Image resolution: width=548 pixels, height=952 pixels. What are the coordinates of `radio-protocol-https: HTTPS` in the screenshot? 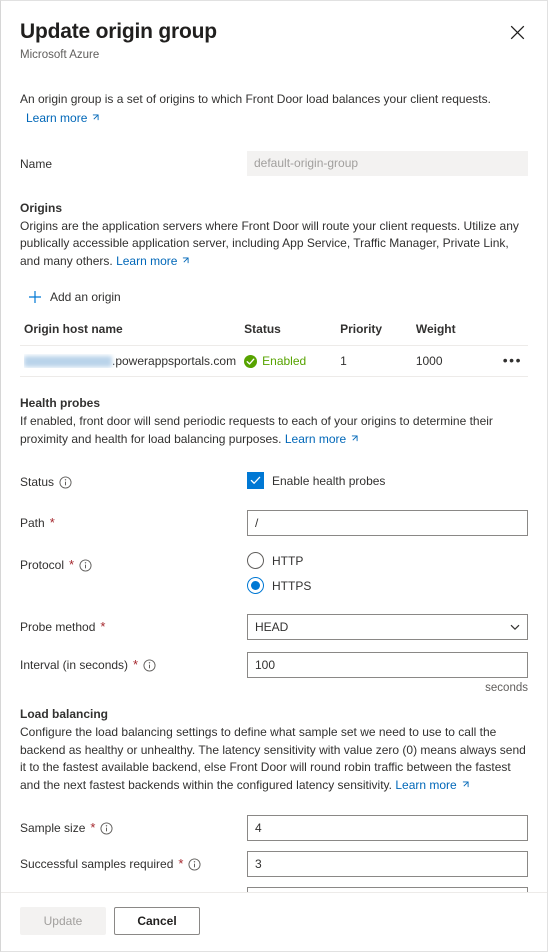 It's located at (387, 585).